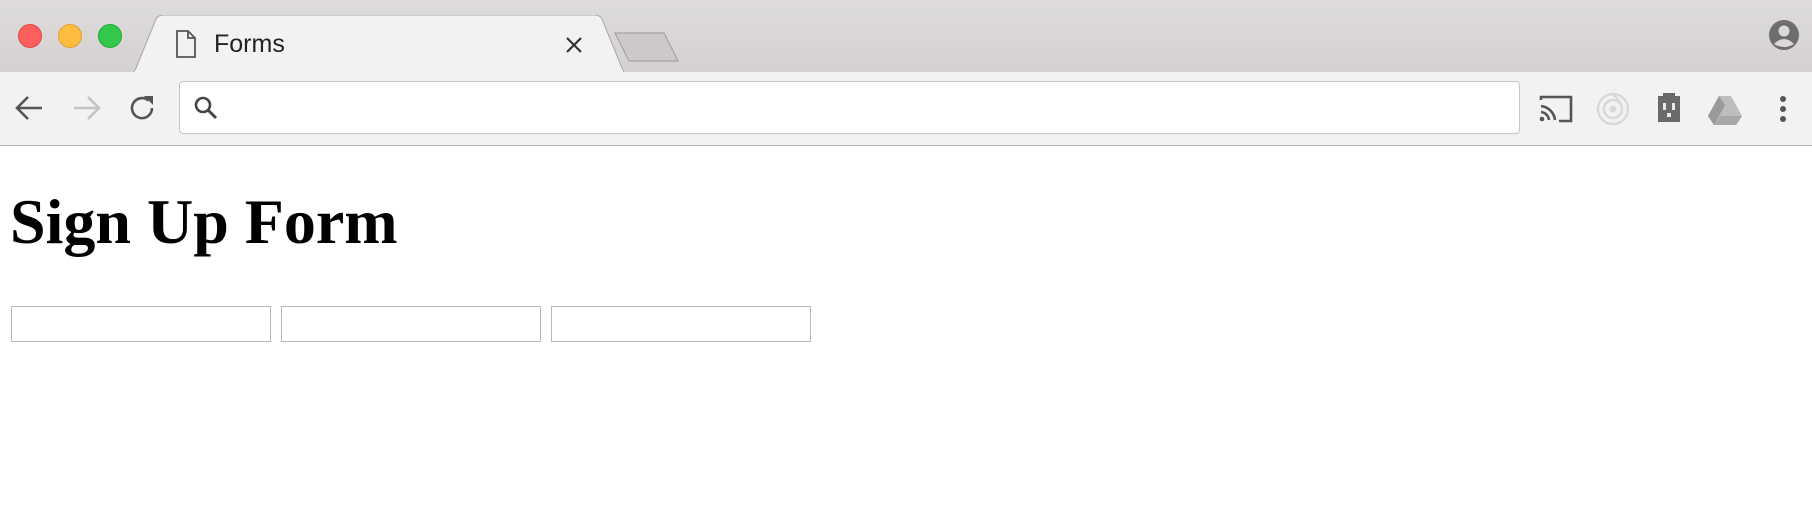 Image resolution: width=1812 pixels, height=510 pixels. I want to click on profile-icon, so click(1784, 35).